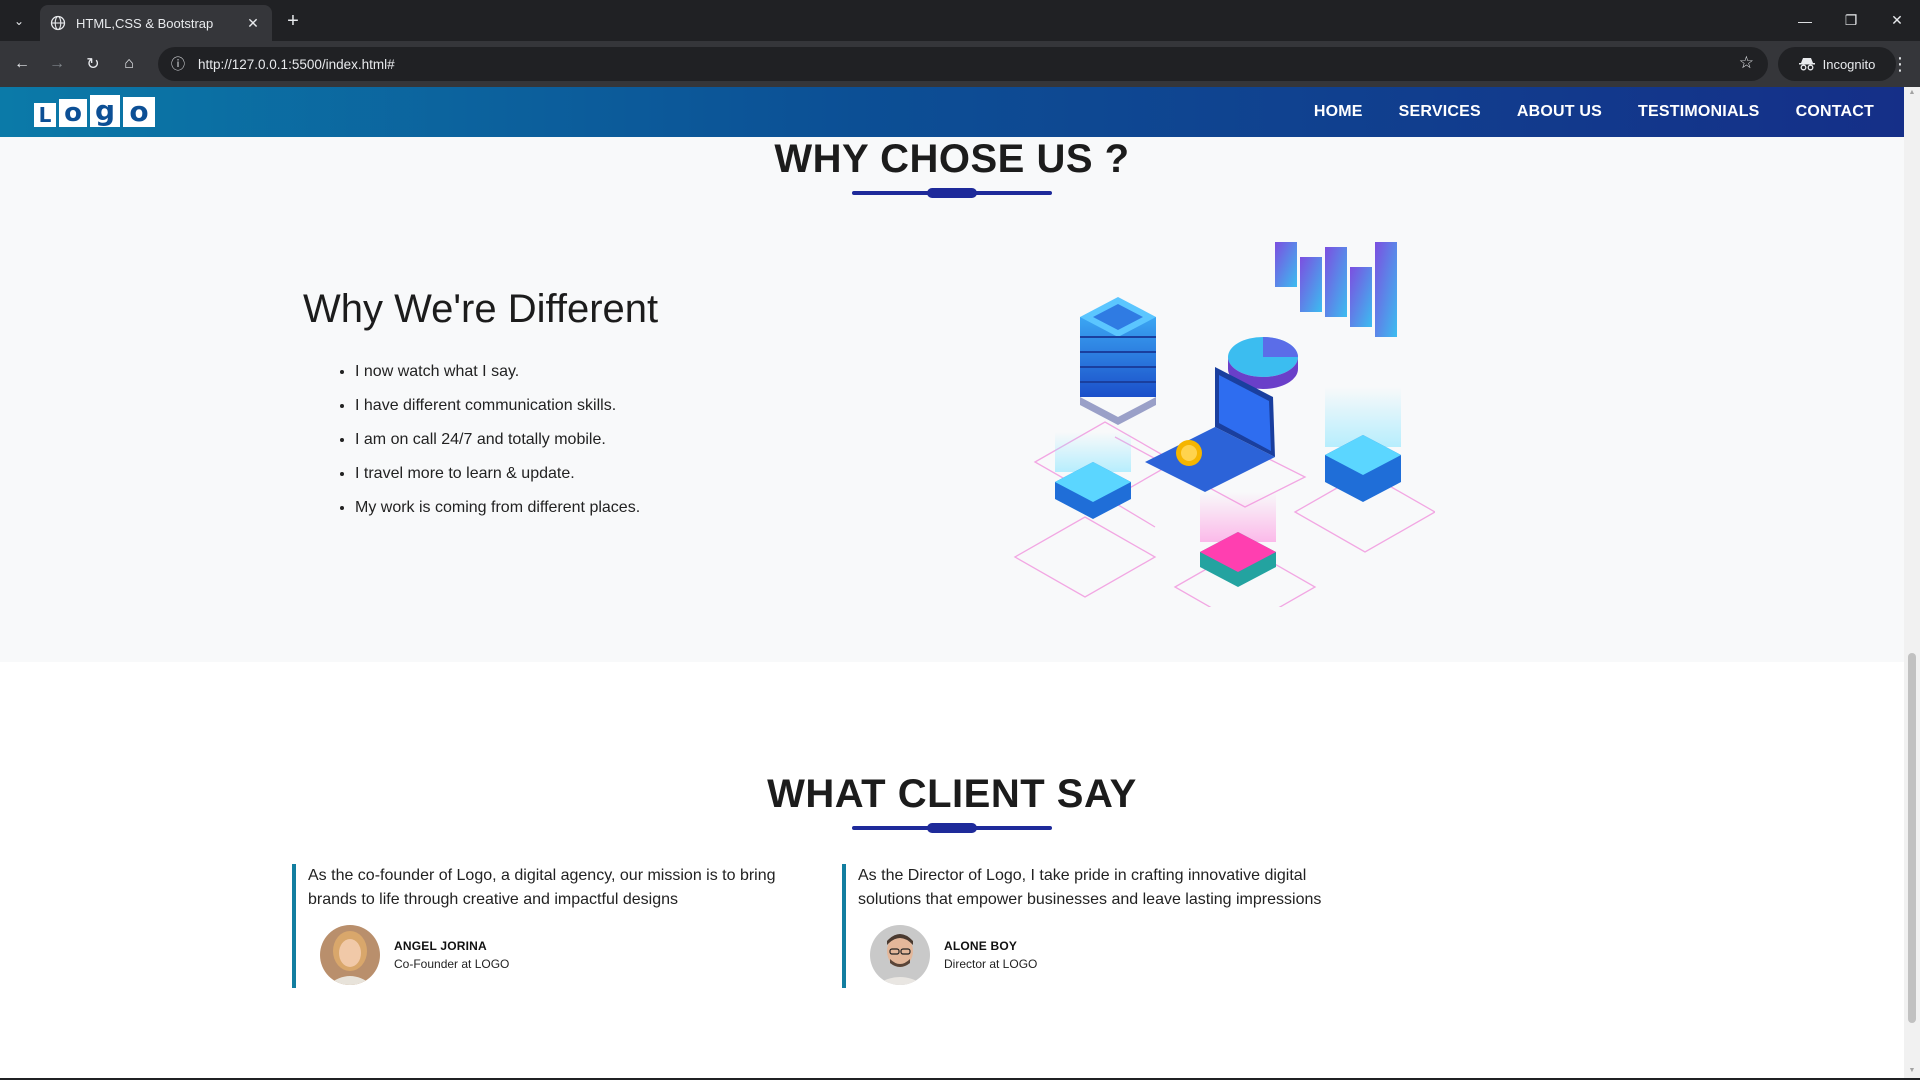 Image resolution: width=1920 pixels, height=1080 pixels. Describe the element at coordinates (58, 23) in the screenshot. I see `globe-icon` at that location.